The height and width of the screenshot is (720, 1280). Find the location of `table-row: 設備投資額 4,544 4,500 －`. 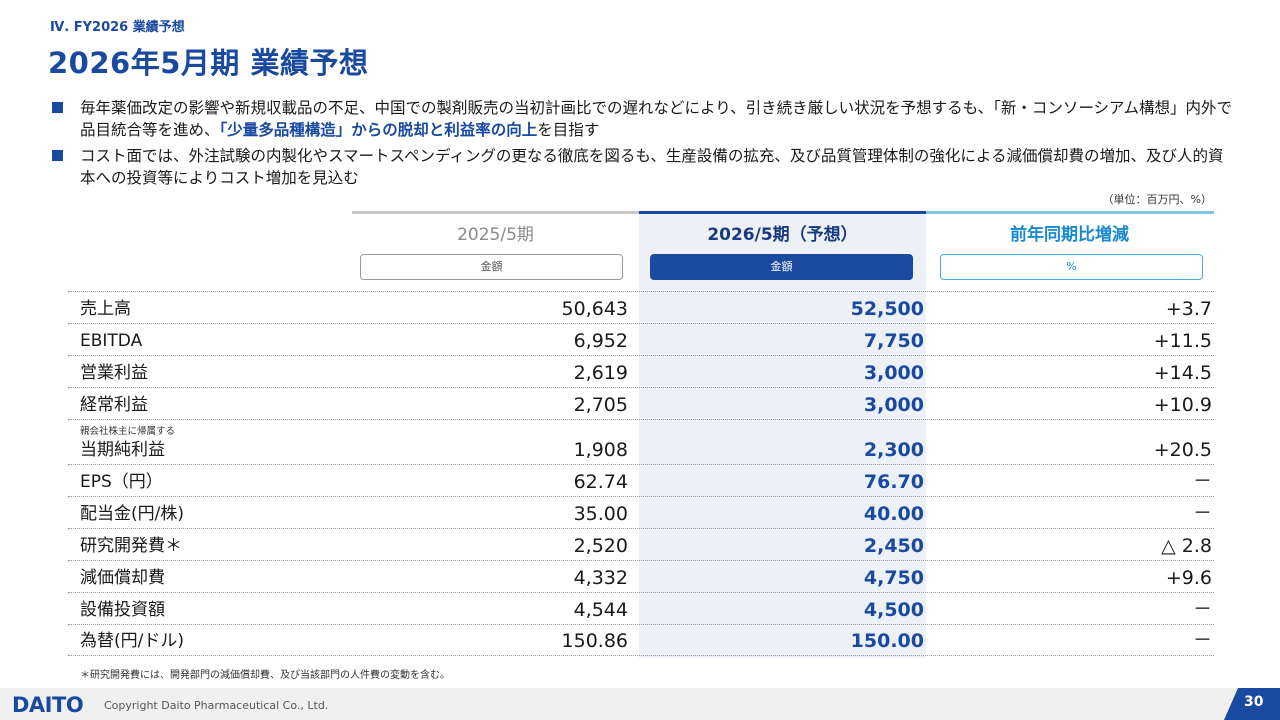

table-row: 設備投資額 4,544 4,500 － is located at coordinates (641, 608).